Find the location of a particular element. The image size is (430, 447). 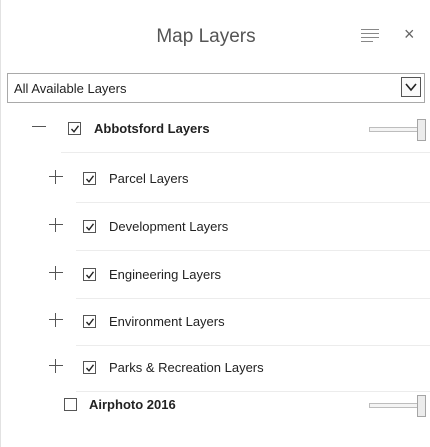

layer-label: Parks & Recreation Layers is located at coordinates (186, 367).